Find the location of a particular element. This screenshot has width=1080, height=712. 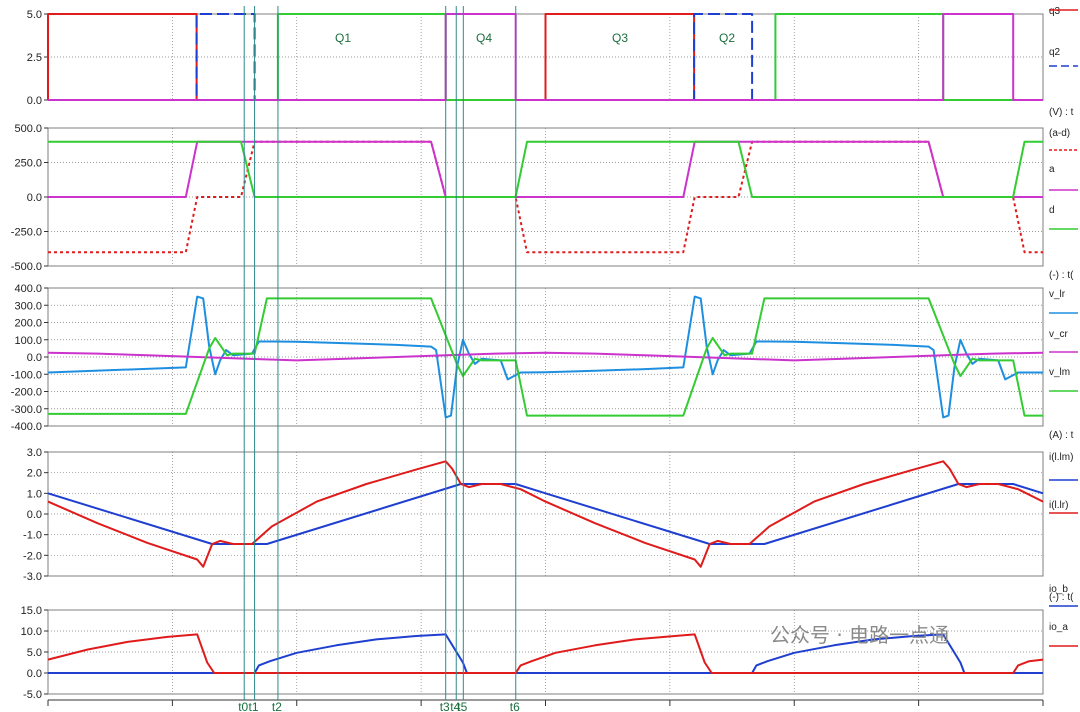

switch-annotation-Q4: Q4 is located at coordinates (484, 38).